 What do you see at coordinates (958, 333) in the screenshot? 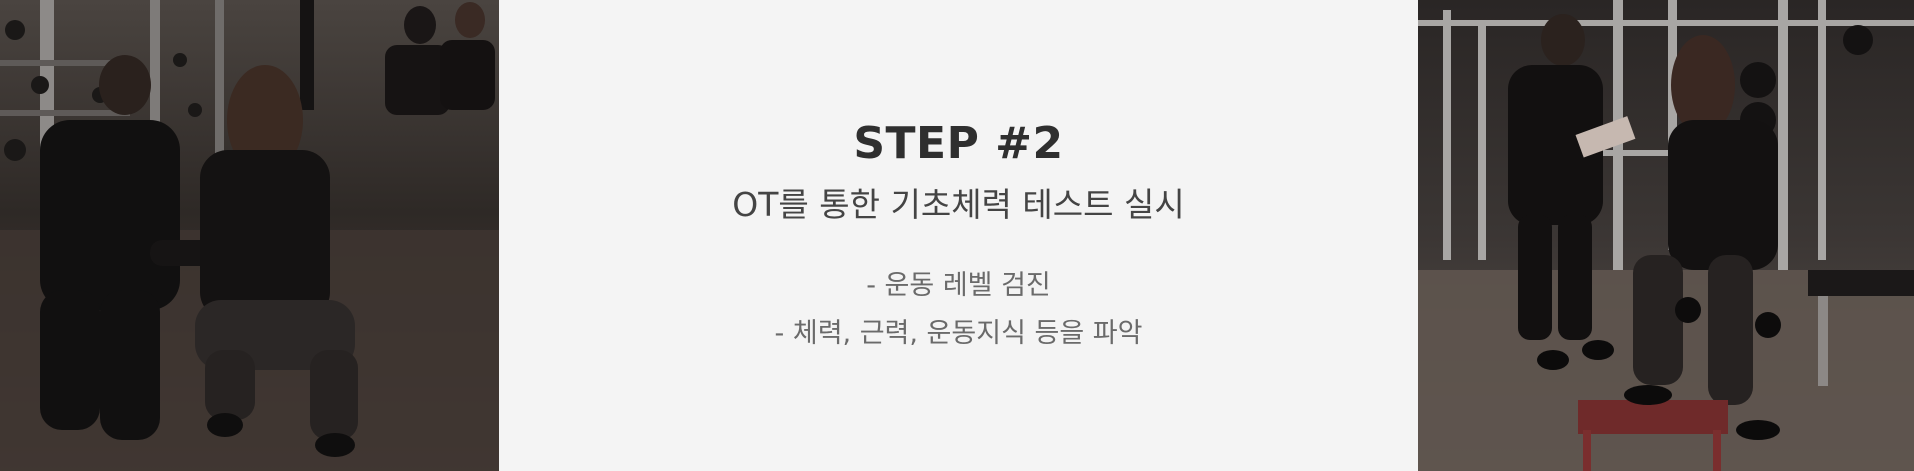
I see `step-bullet-item: - 체력, 근력, 운동지식 등을 파악` at bounding box center [958, 333].